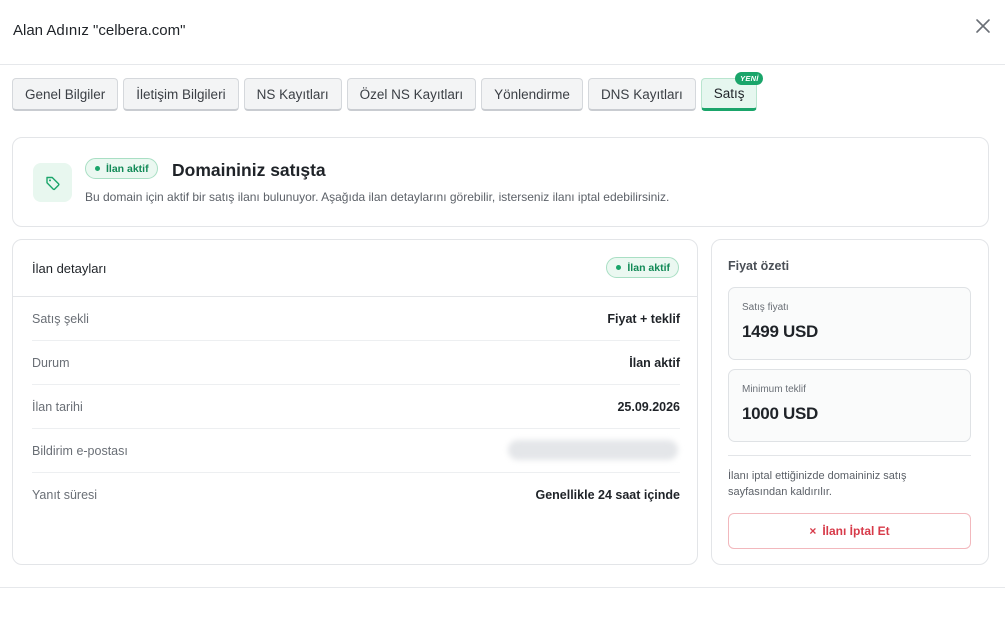  What do you see at coordinates (813, 531) in the screenshot?
I see `close-icon: ×` at bounding box center [813, 531].